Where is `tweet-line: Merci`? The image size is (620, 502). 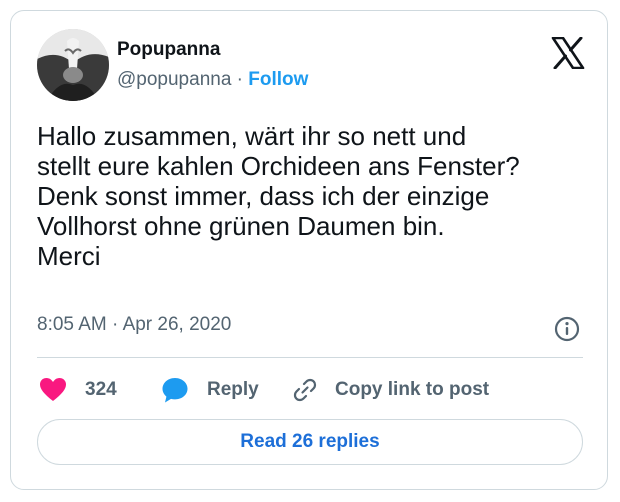
tweet-line: Merci is located at coordinates (69, 256).